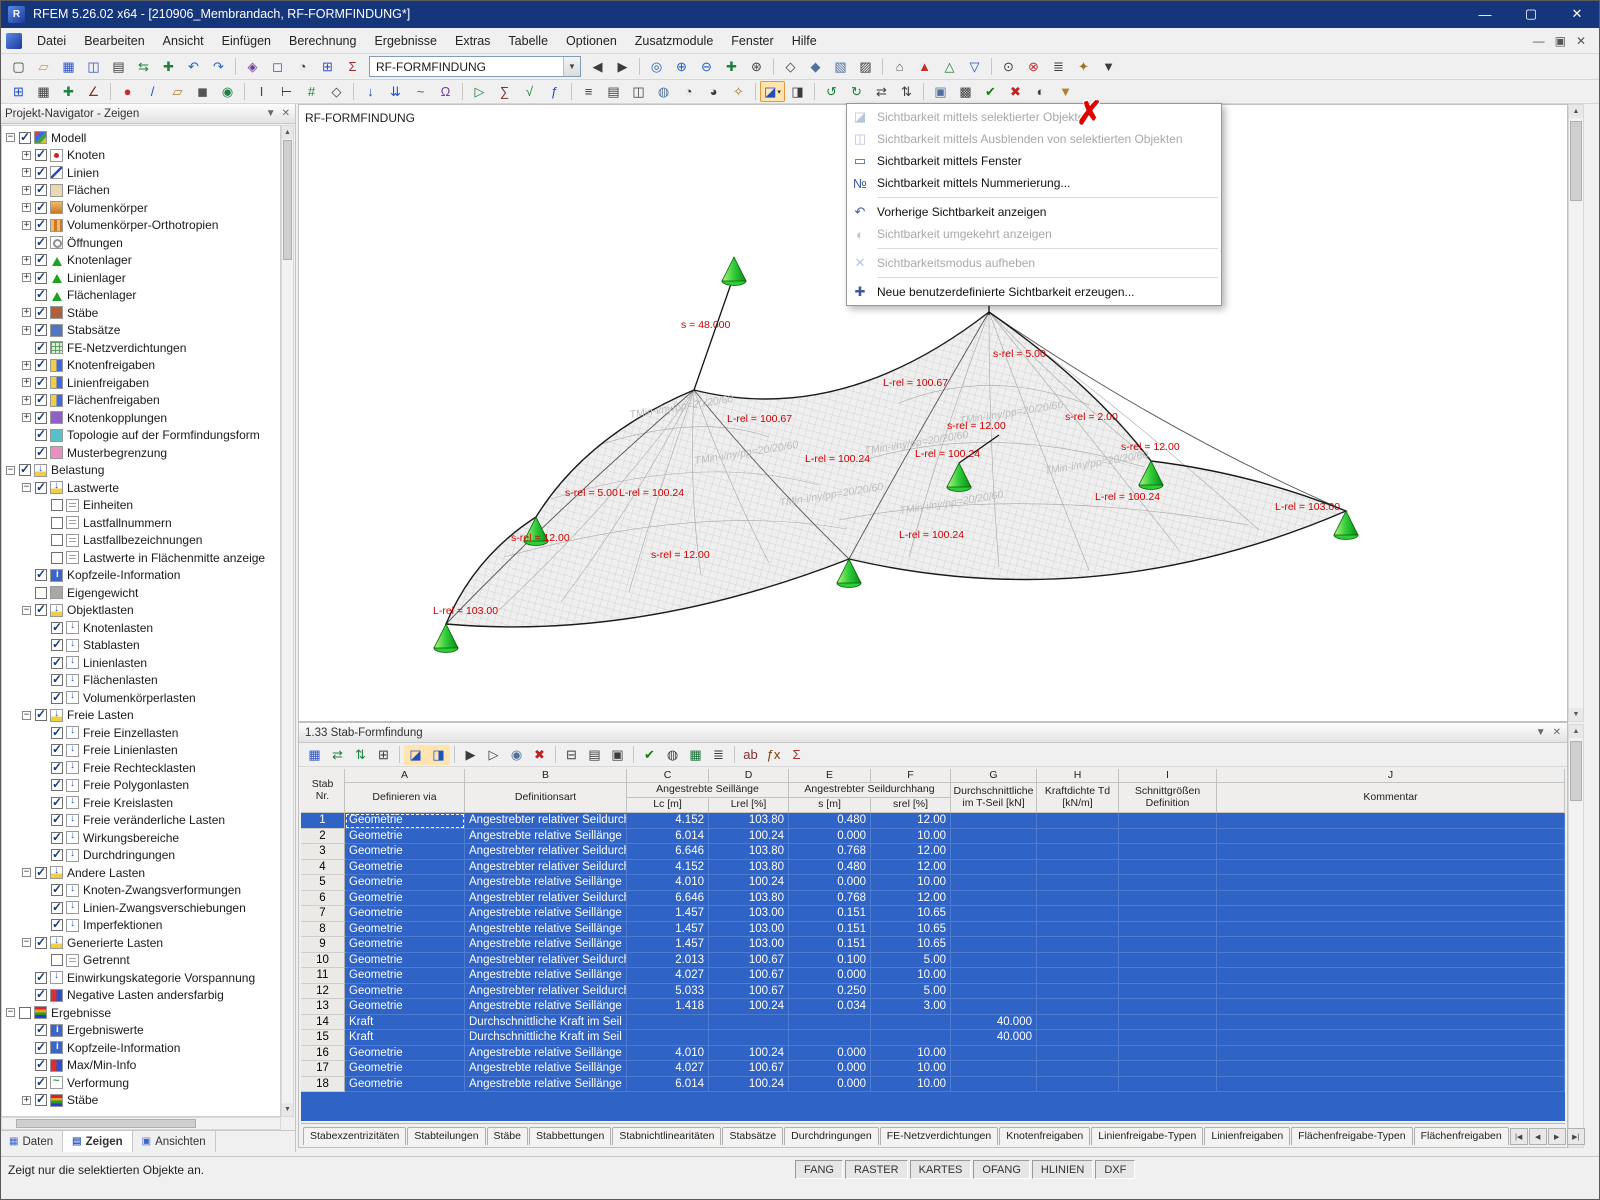  What do you see at coordinates (1247, 1136) in the screenshot?
I see `table-tab: Linienfreigaben` at bounding box center [1247, 1136].